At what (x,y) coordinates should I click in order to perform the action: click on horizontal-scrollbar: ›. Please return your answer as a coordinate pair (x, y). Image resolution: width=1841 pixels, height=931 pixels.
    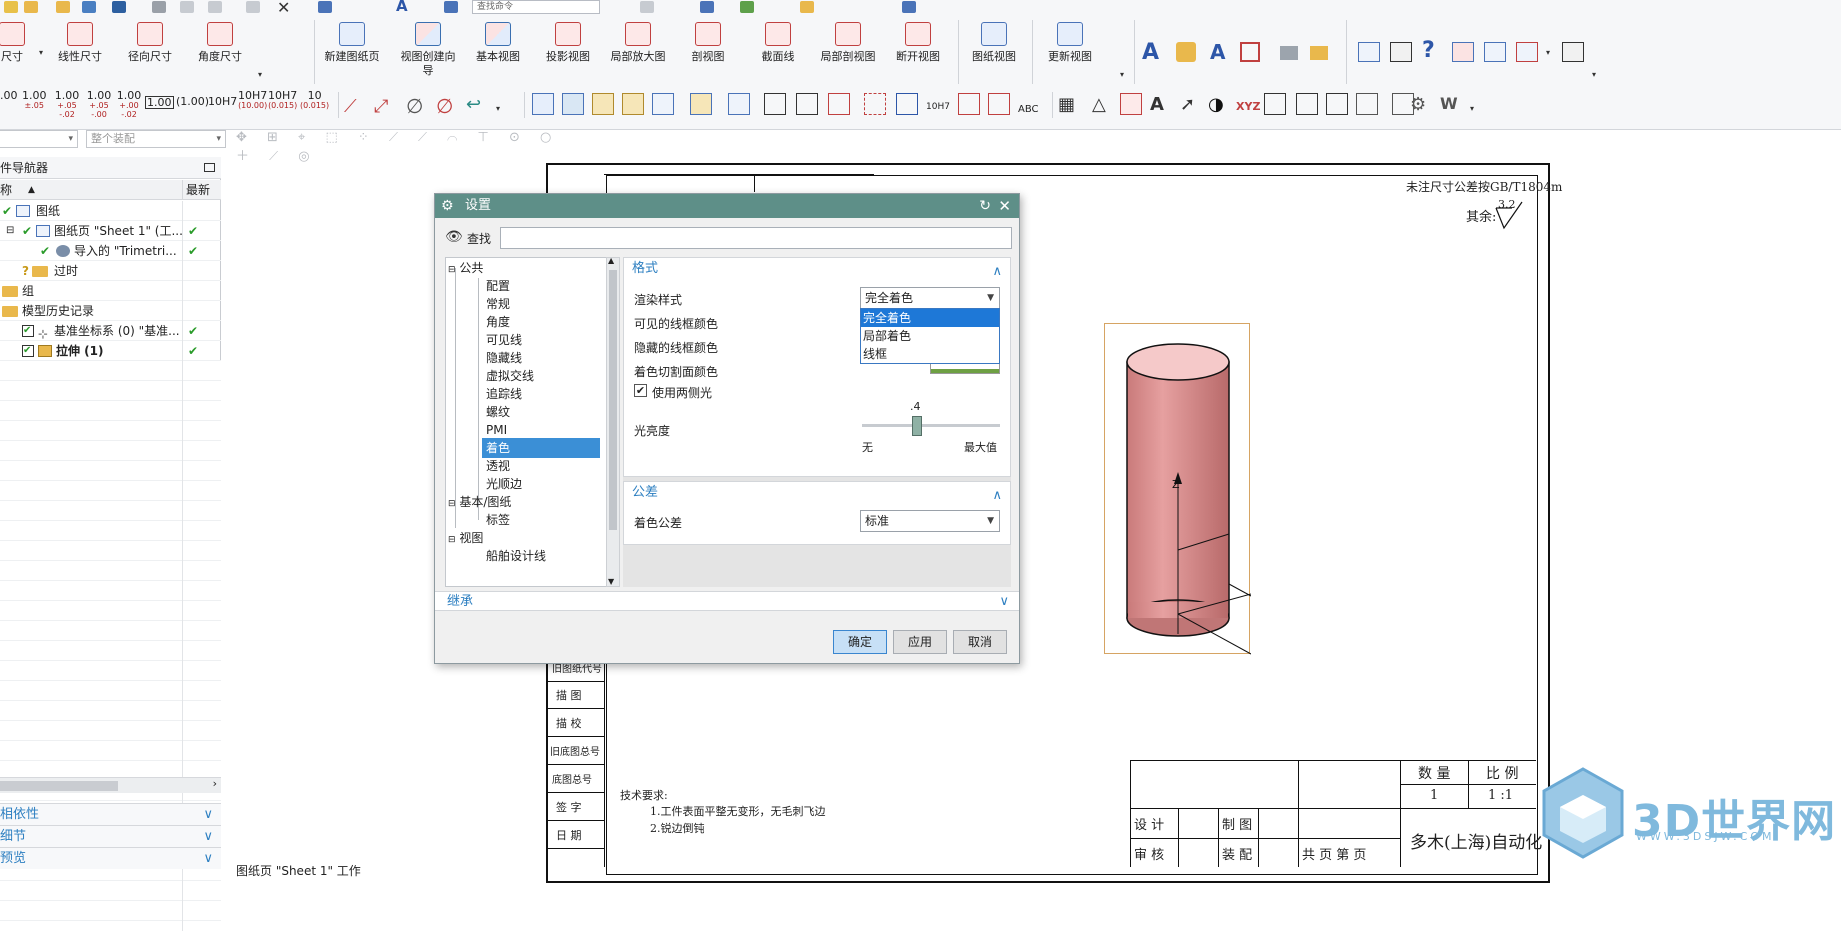
    Looking at the image, I should click on (110, 785).